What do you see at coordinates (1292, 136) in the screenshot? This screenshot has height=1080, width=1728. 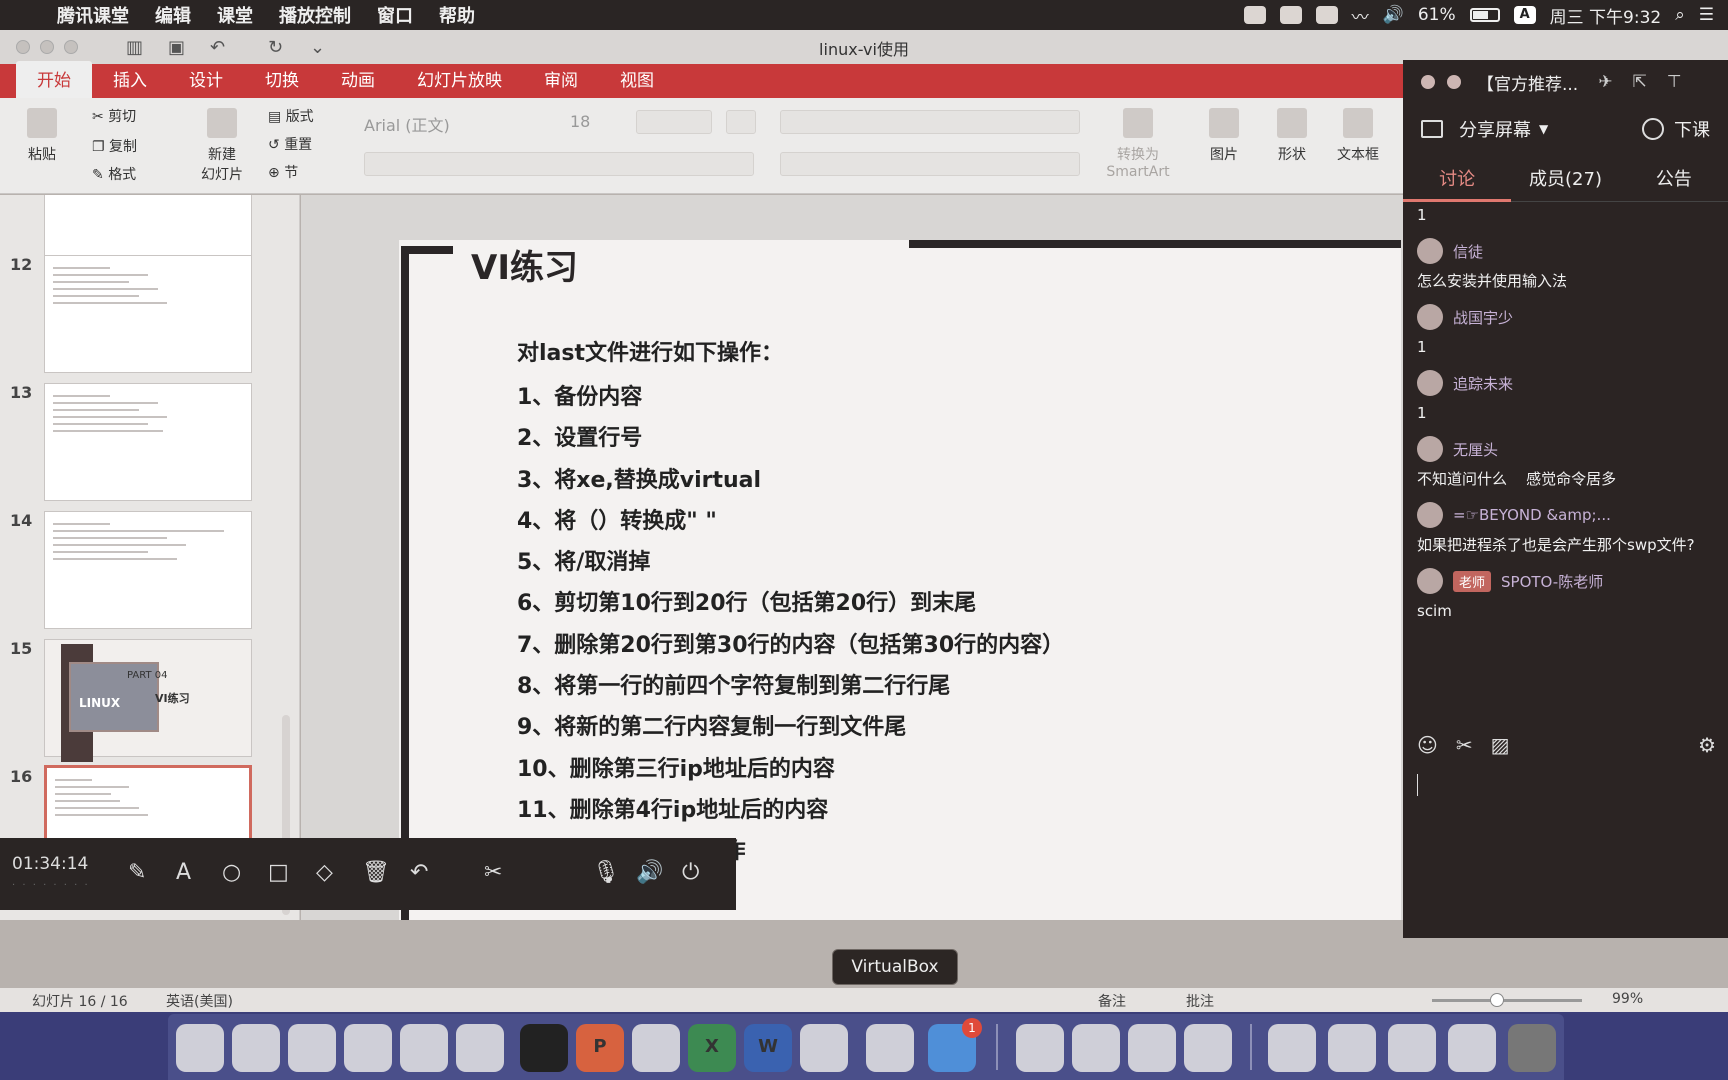 I see `shape-button: 形状` at bounding box center [1292, 136].